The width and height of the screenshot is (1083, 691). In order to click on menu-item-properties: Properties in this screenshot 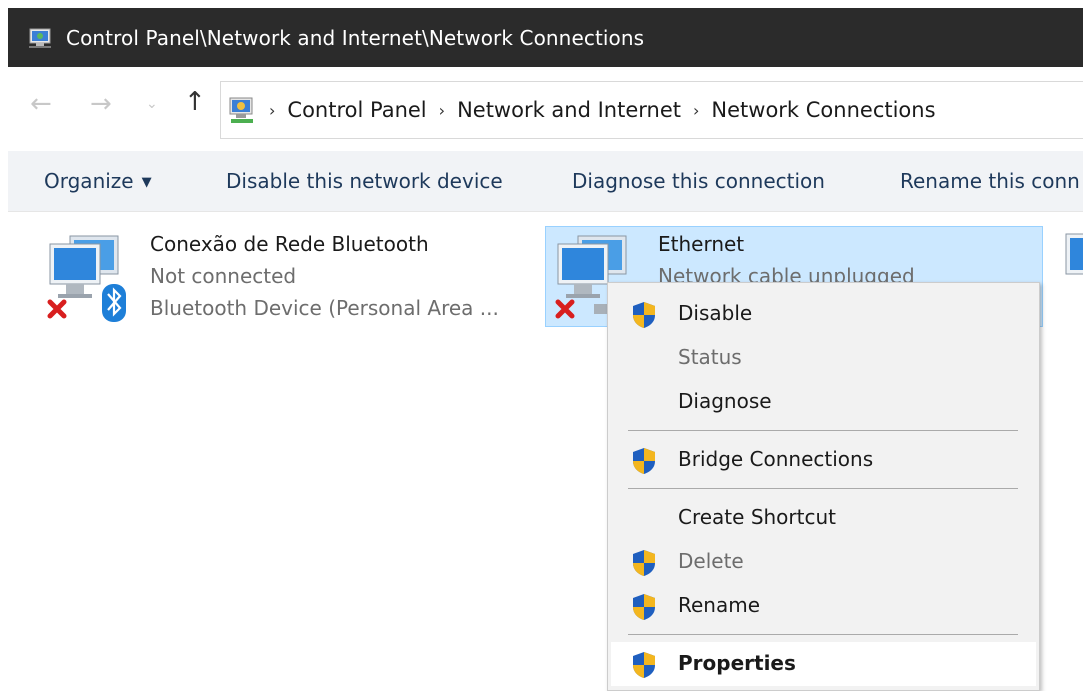, I will do `click(823, 664)`.